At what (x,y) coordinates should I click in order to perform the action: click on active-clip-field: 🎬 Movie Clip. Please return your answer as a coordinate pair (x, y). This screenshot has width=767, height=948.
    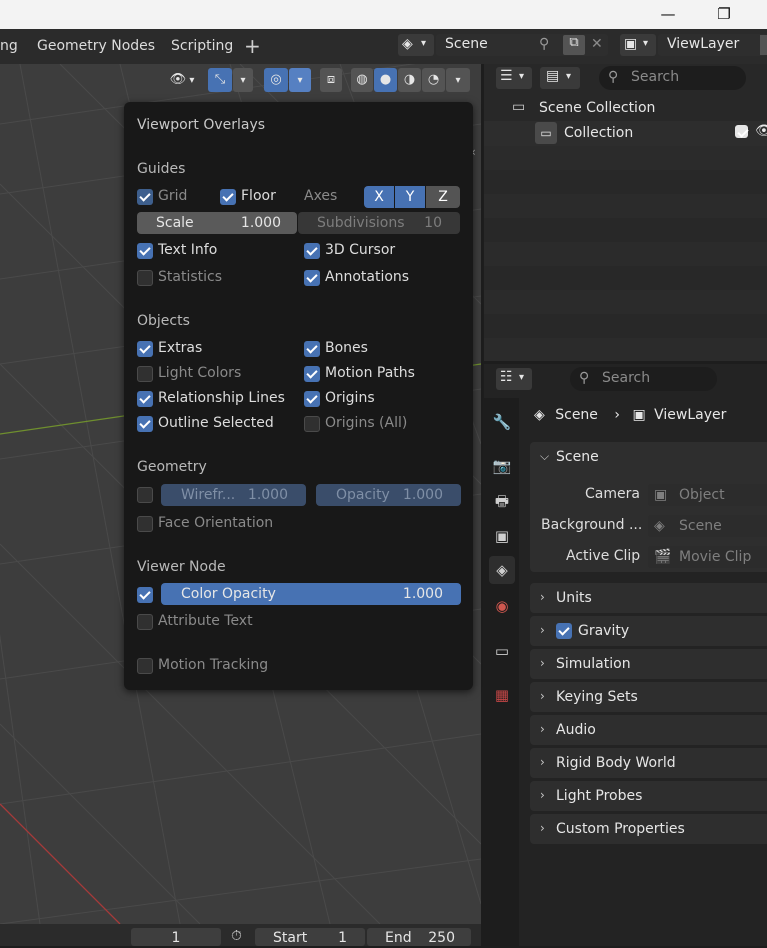
    Looking at the image, I should click on (707, 557).